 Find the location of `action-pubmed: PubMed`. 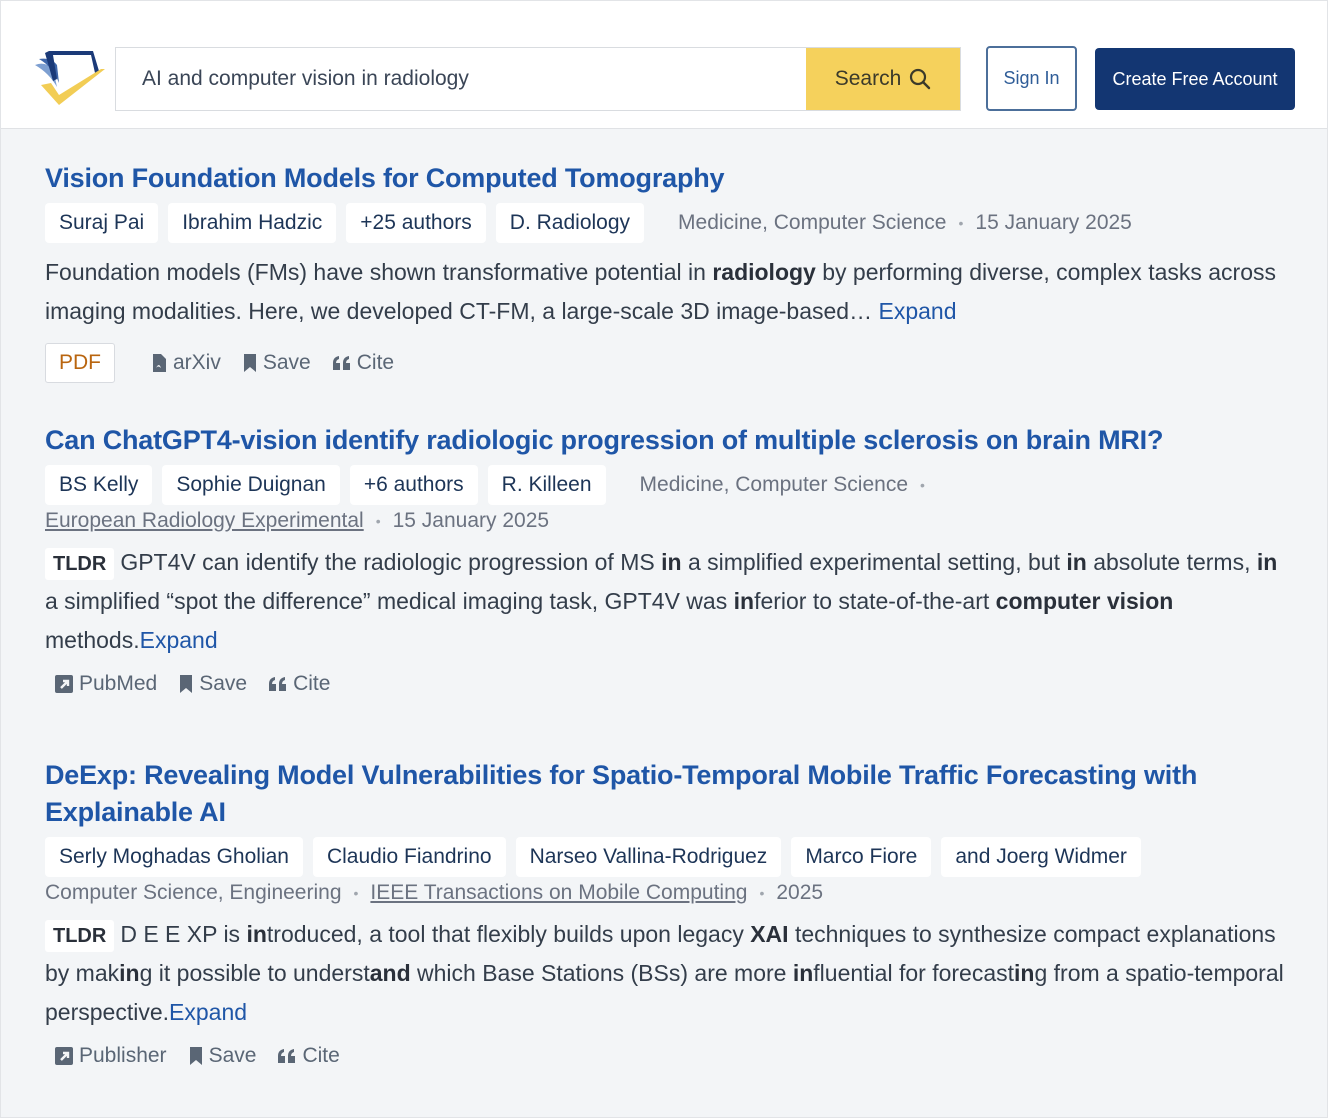

action-pubmed: PubMed is located at coordinates (106, 684).